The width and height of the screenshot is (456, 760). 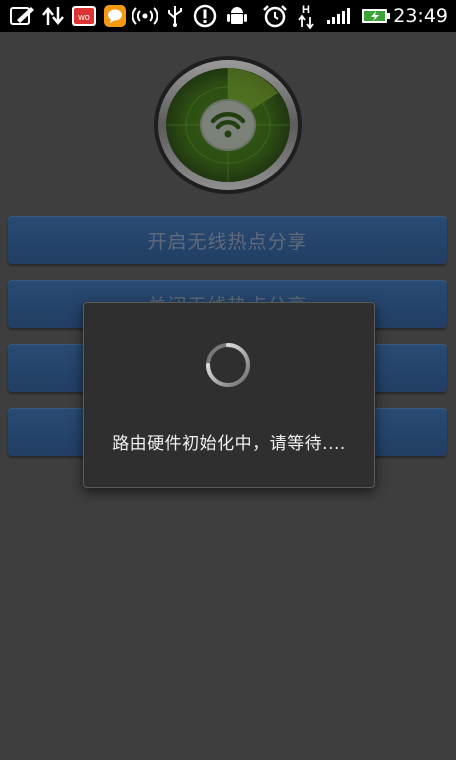 What do you see at coordinates (53, 16) in the screenshot?
I see `sync-arrows-icon` at bounding box center [53, 16].